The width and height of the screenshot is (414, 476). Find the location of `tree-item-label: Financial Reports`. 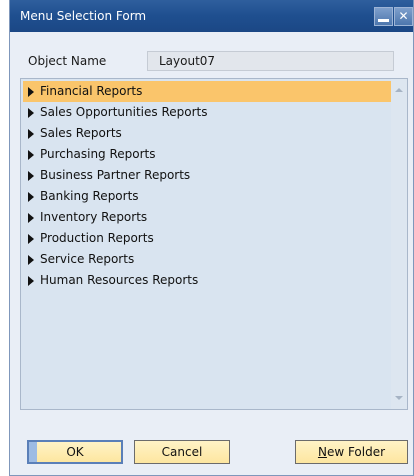

tree-item-label: Financial Reports is located at coordinates (91, 91).